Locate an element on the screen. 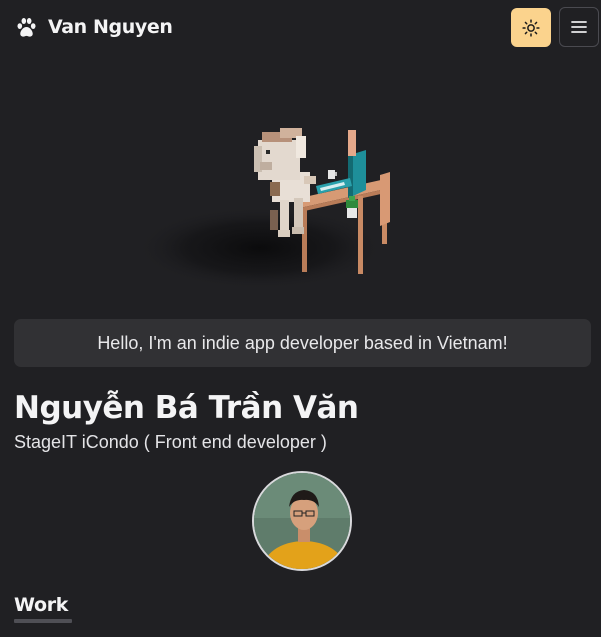  hamburger-menu-icon is located at coordinates (579, 27).